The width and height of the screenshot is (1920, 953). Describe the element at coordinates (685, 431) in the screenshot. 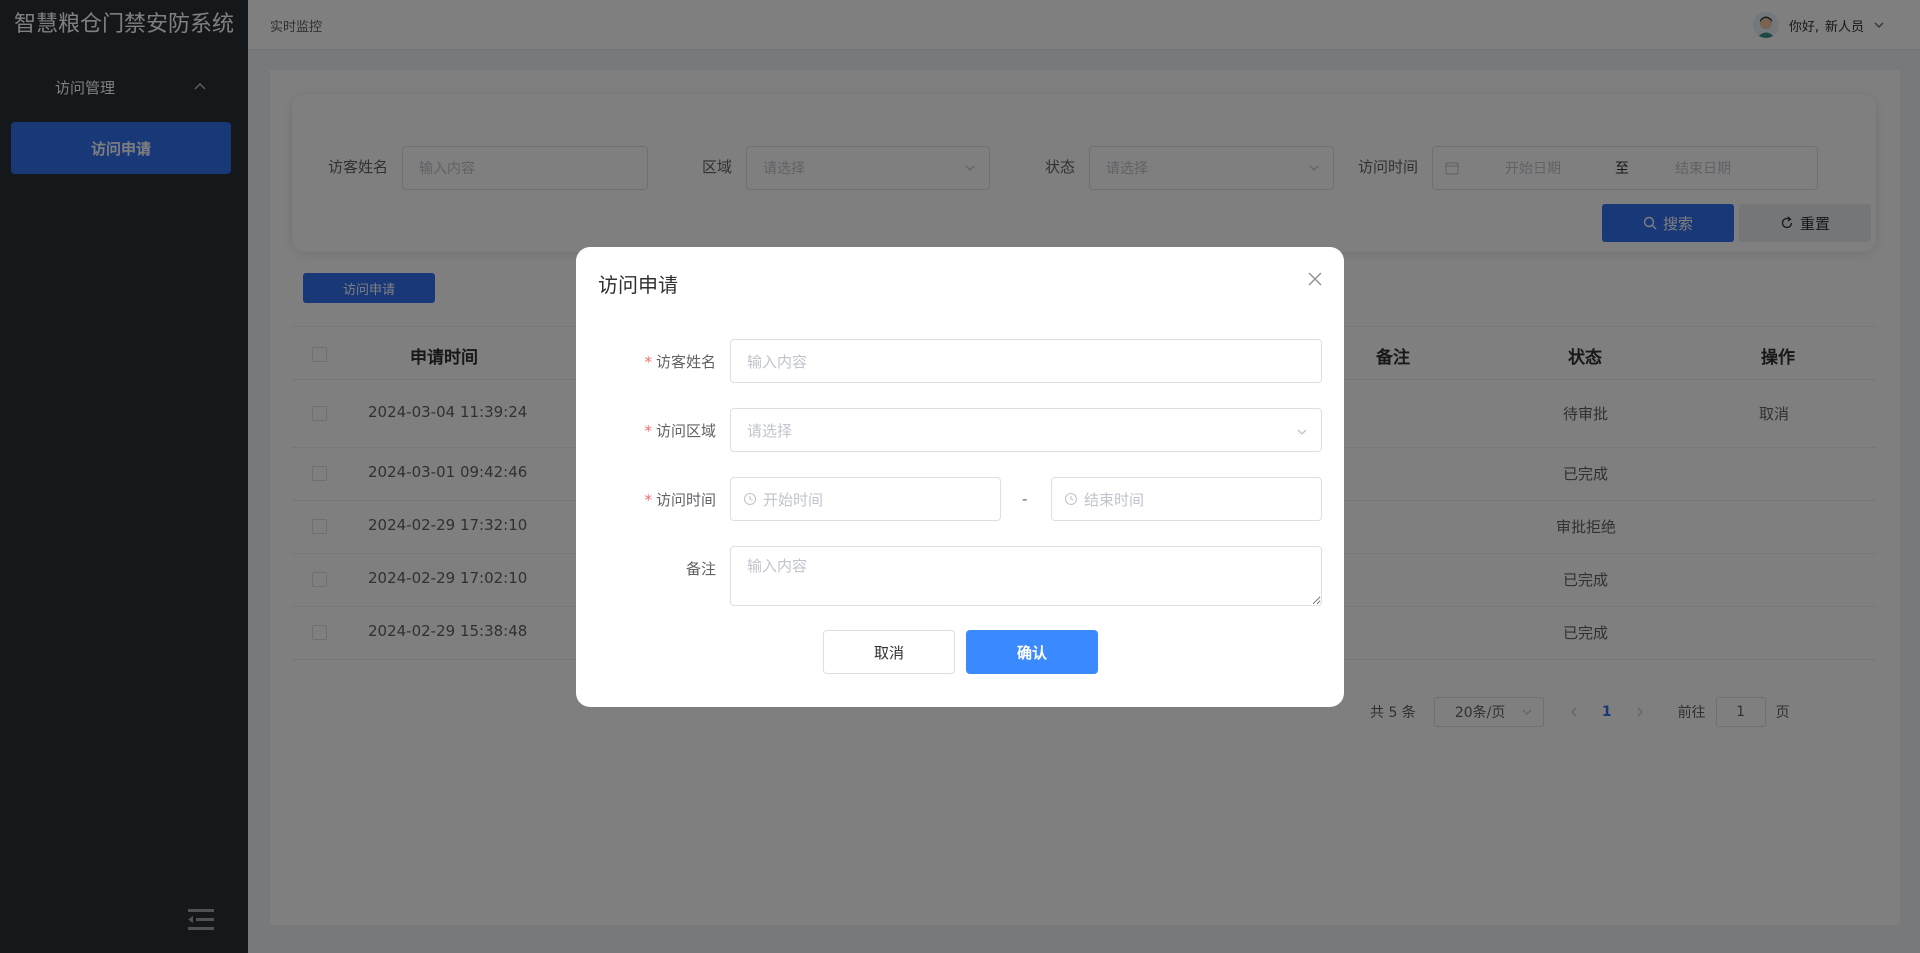

I see `visit-area-label-text: 访问区域` at that location.